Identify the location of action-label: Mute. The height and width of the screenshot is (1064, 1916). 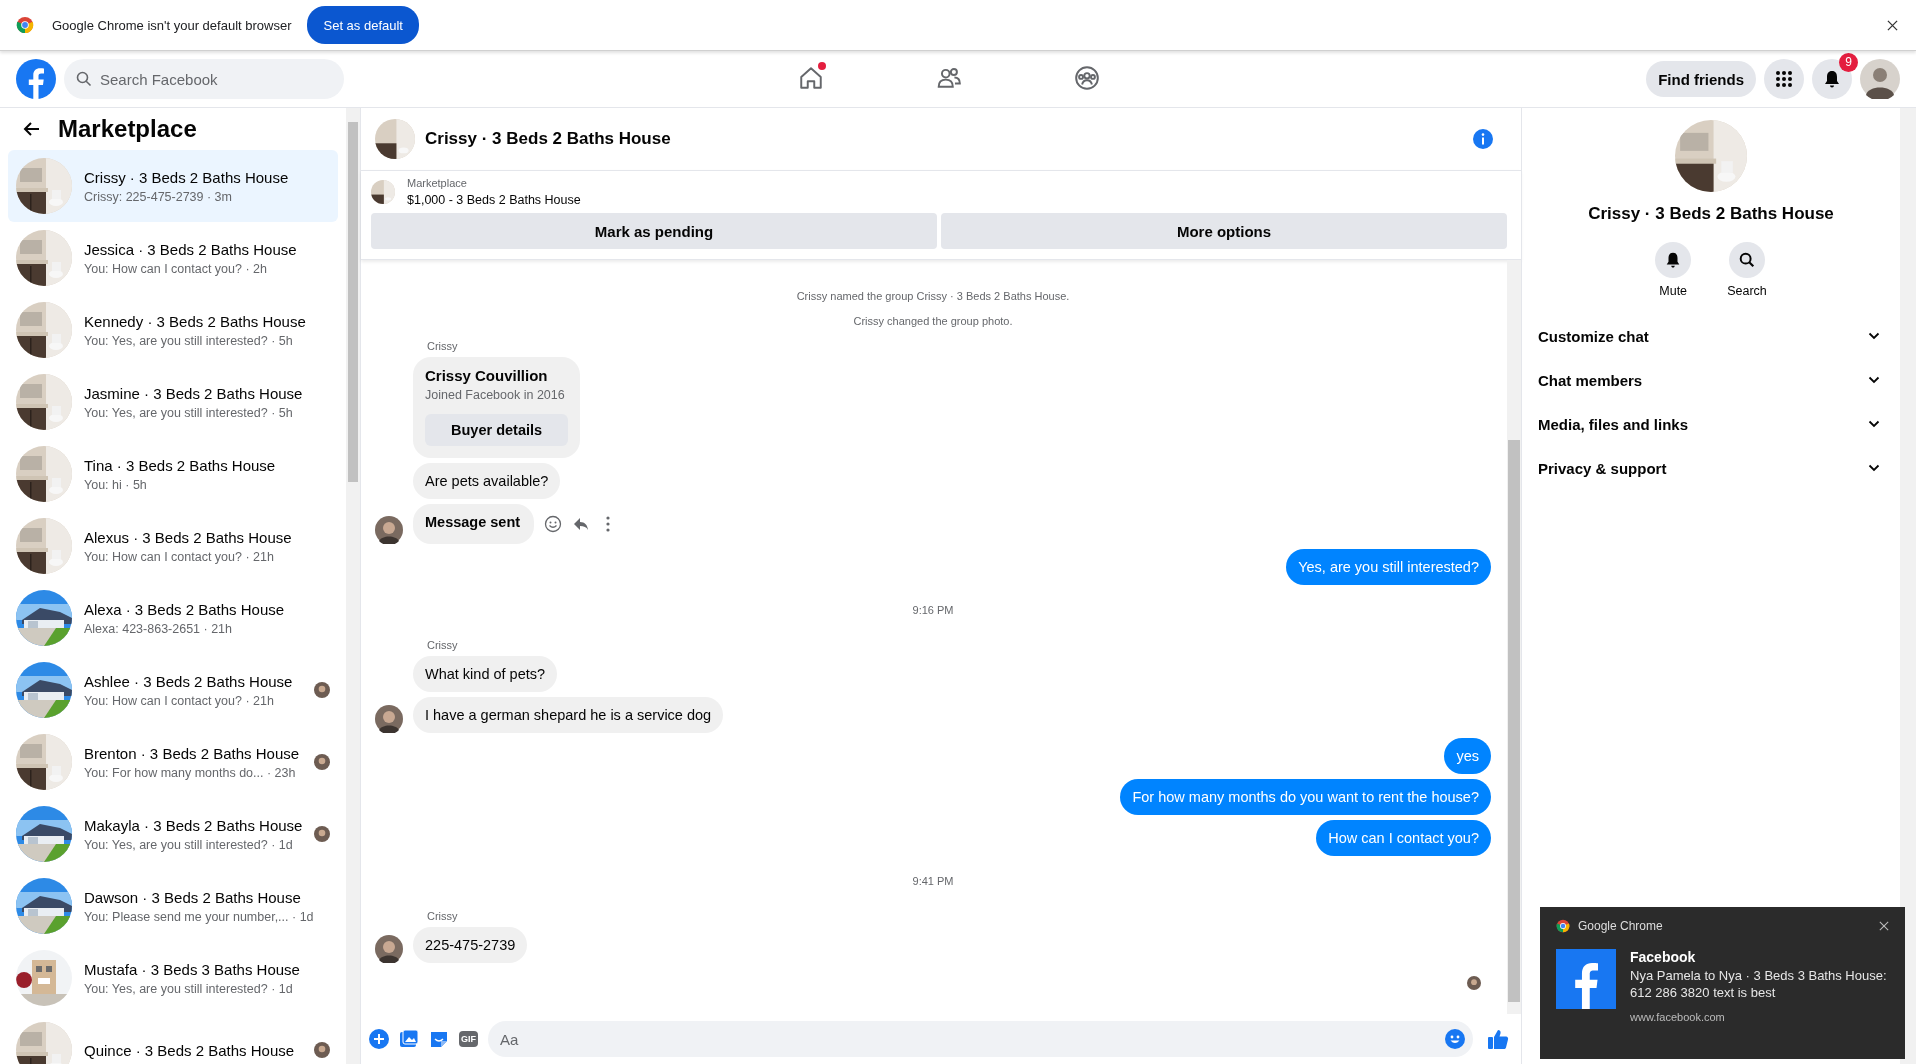
(1673, 291).